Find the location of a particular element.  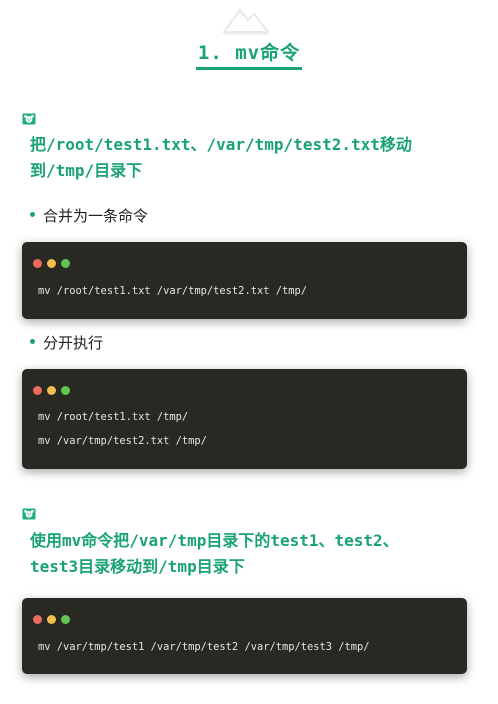

bullet-item: 合并为一条命令 is located at coordinates (89, 216).